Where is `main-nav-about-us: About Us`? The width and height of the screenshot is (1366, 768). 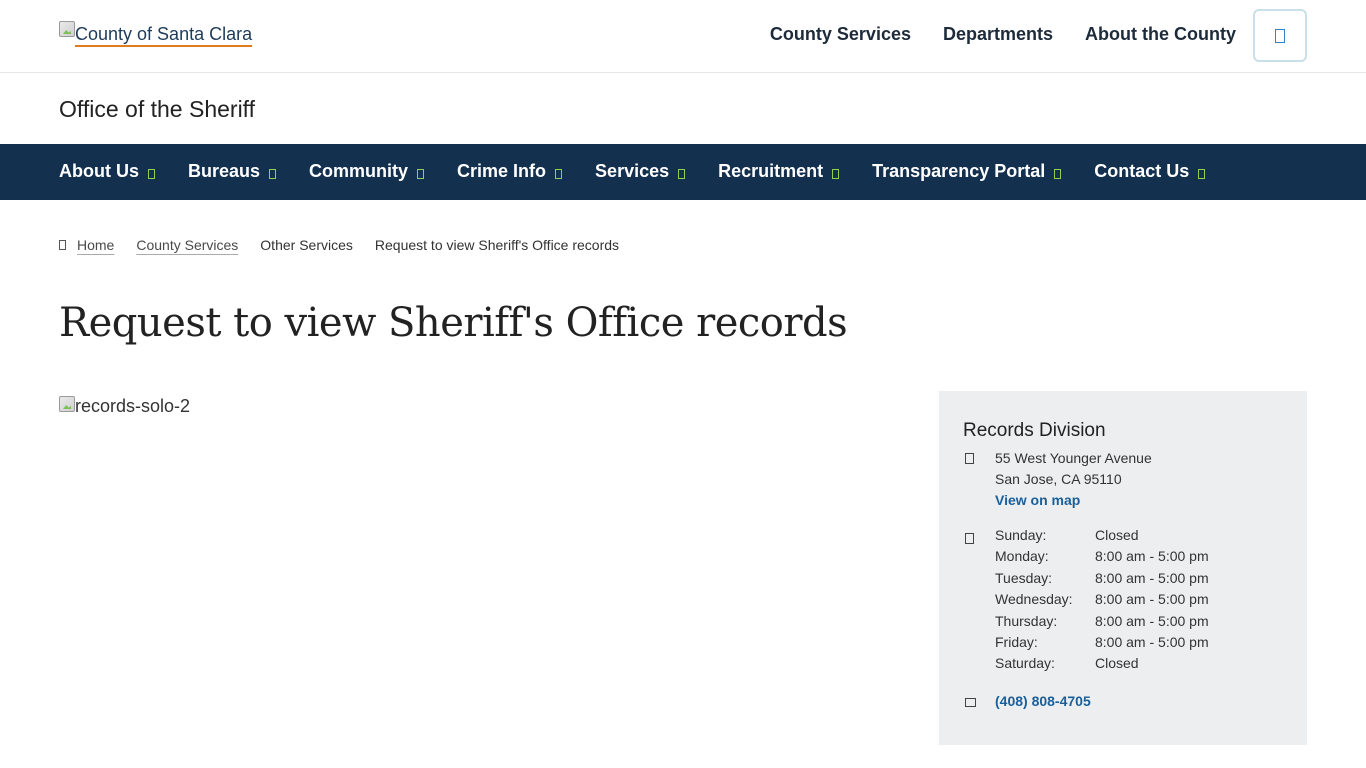 main-nav-about-us: About Us is located at coordinates (107, 171).